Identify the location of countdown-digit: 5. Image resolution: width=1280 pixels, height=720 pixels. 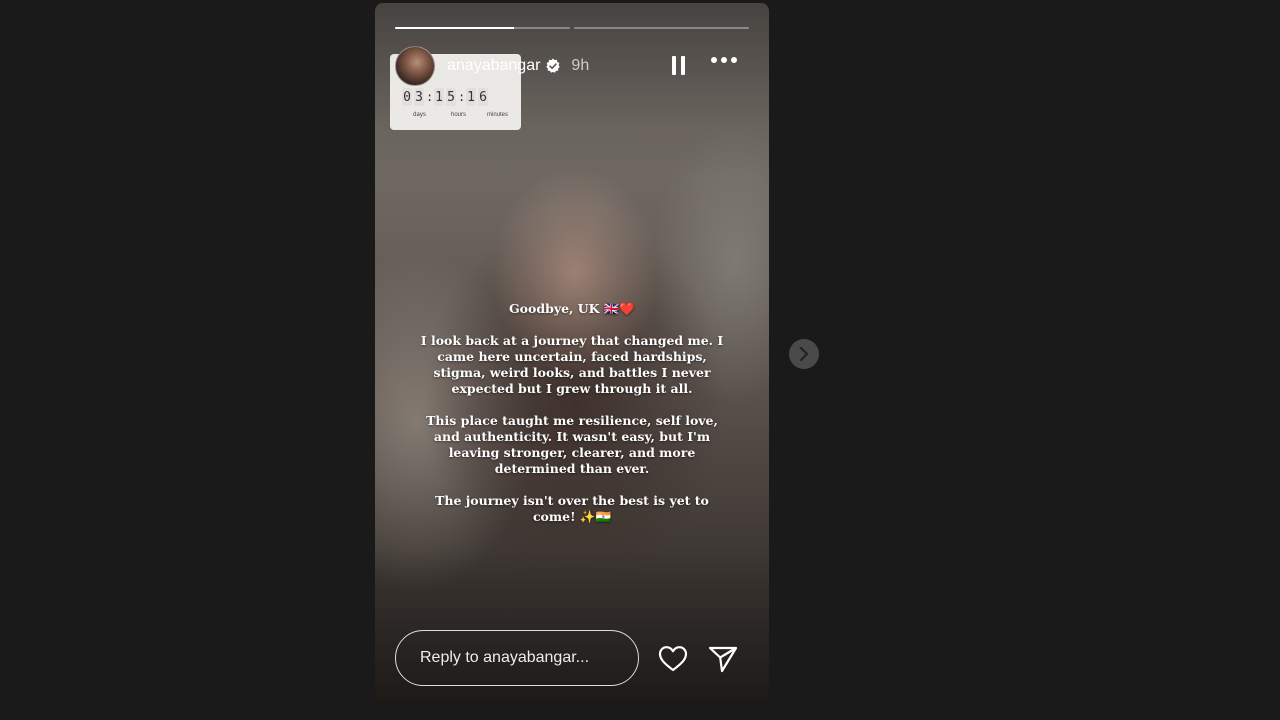
(451, 97).